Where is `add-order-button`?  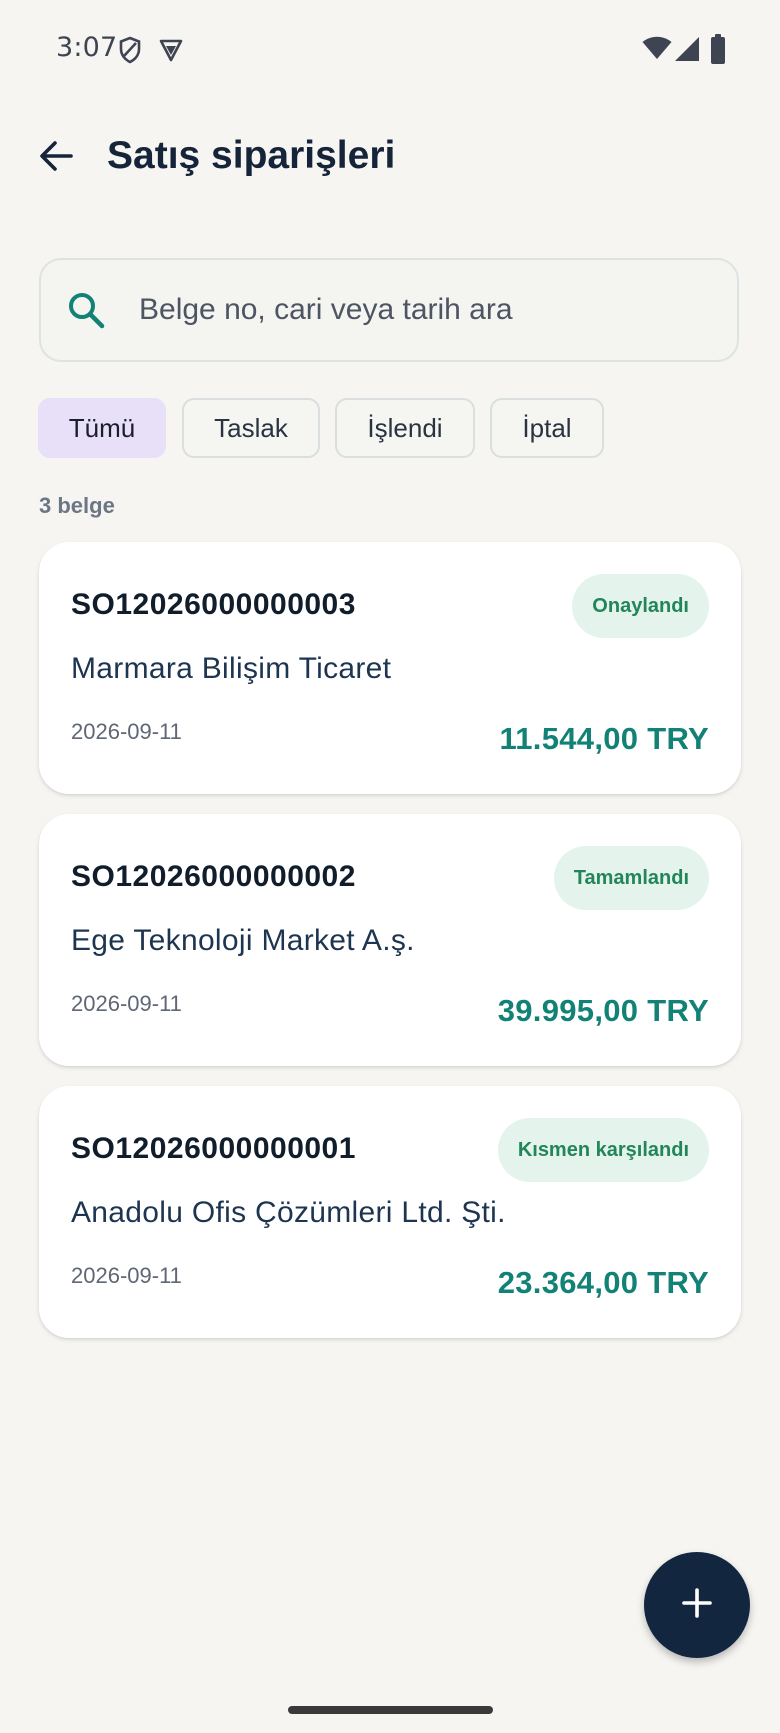 add-order-button is located at coordinates (697, 1605).